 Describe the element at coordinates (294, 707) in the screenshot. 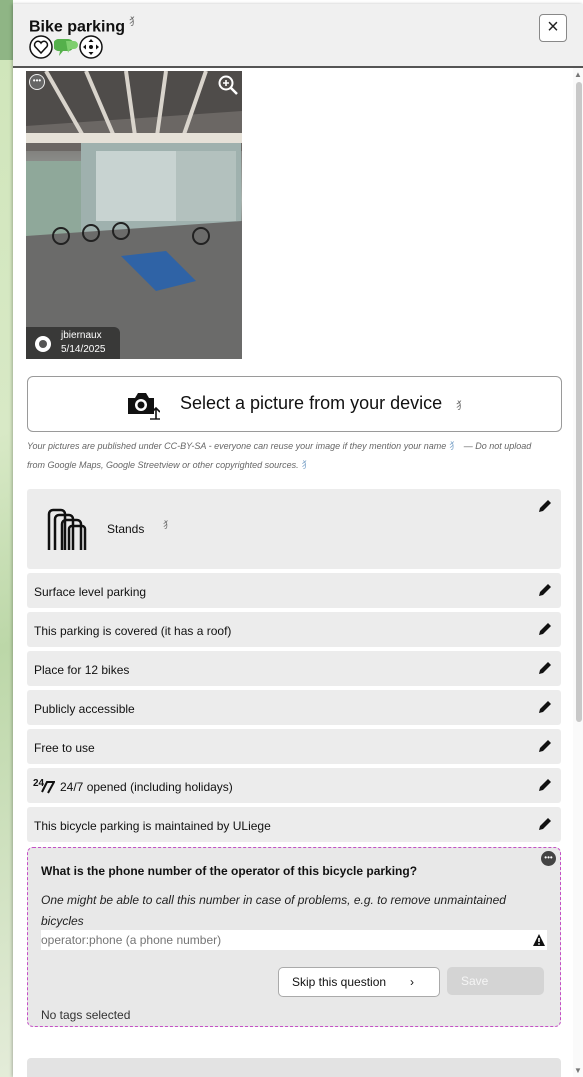

I see `attribute-row-access: Publicly accessible` at that location.